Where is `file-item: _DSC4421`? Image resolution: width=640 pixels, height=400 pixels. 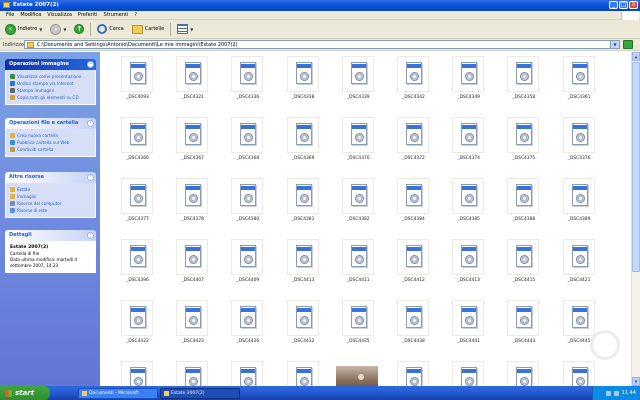 file-item: _DSC4421 is located at coordinates (577, 267).